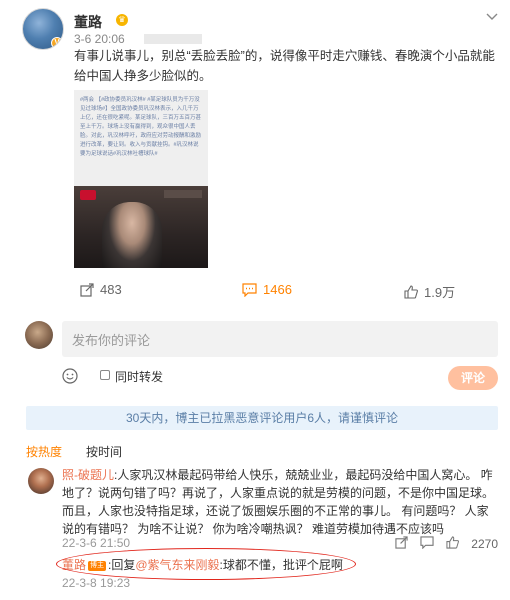 This screenshot has width=510, height=600. Describe the element at coordinates (44, 451) in the screenshot. I see `tab-sort-hot: 按热度` at that location.